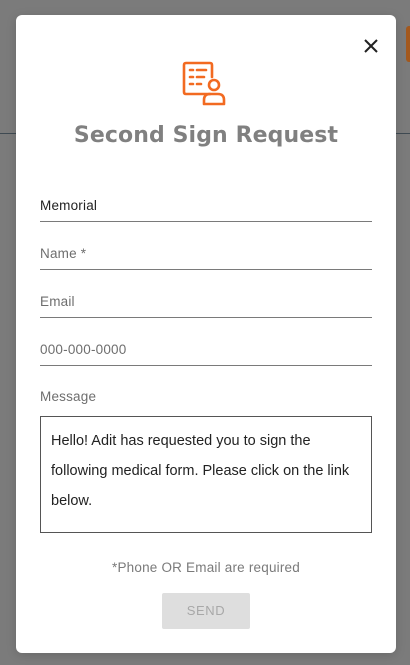  I want to click on required-note: *Phone OR Email are required, so click(206, 567).